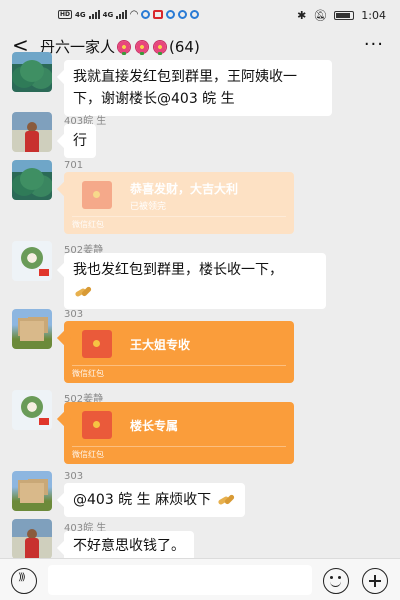  I want to click on message-bubble: @403 皖 生 麻烦收下, so click(154, 500).